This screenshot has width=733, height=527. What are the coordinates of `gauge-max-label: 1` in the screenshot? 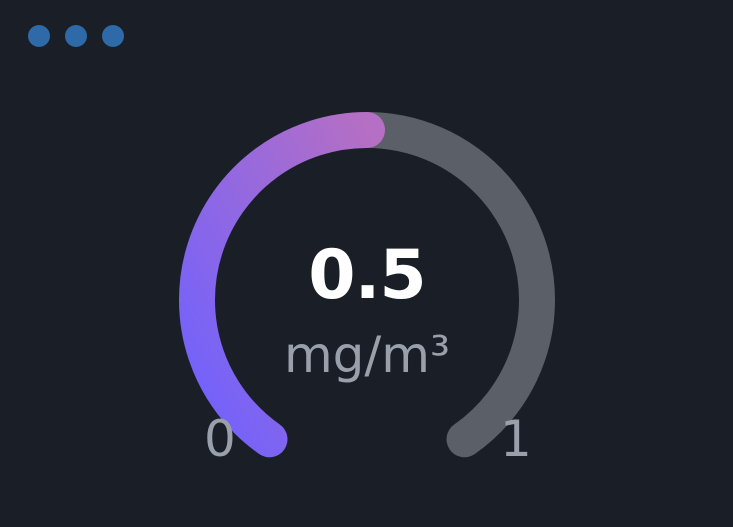 It's located at (516, 439).